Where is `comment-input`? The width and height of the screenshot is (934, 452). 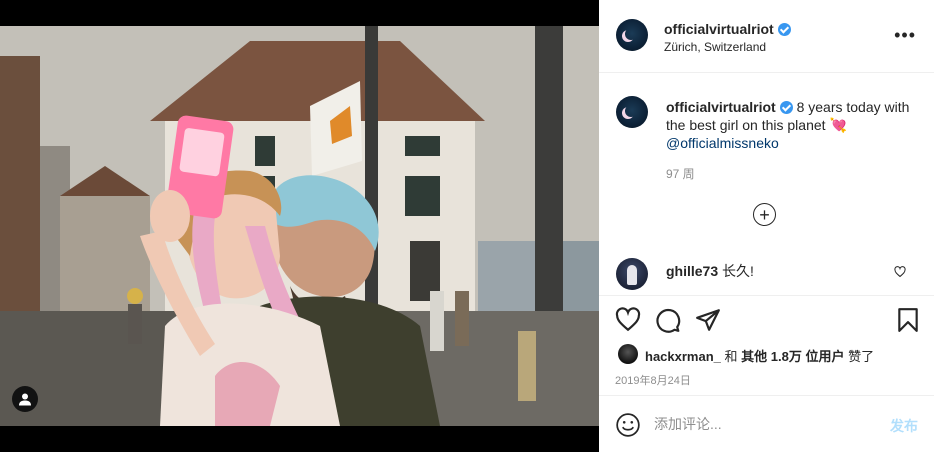
comment-input is located at coordinates (764, 424).